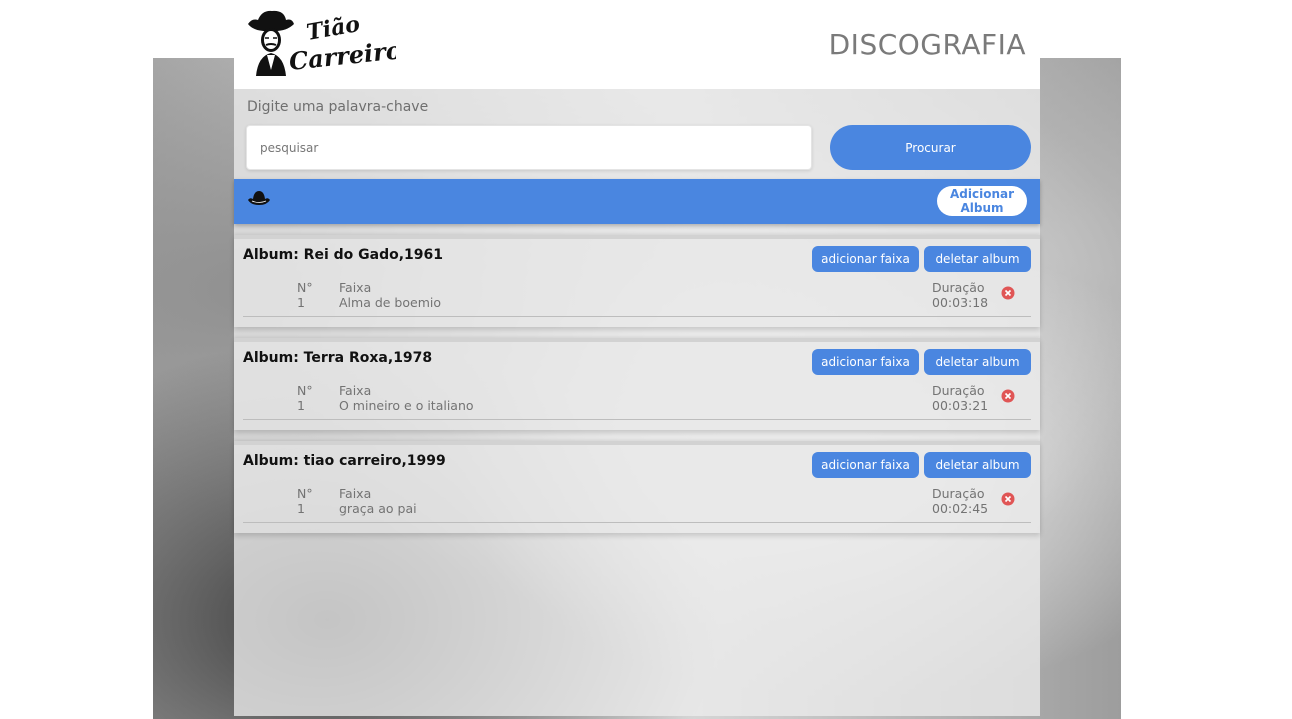 This screenshot has height=719, width=1292. What do you see at coordinates (343, 255) in the screenshot?
I see `album-title: Album: Rei do Gado,1961` at bounding box center [343, 255].